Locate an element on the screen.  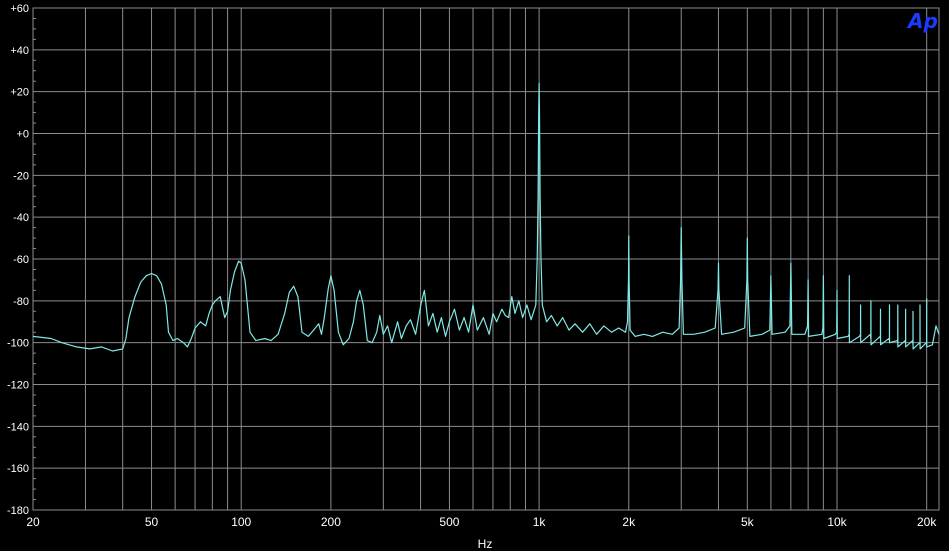
x-tick-label: 20 is located at coordinates (33, 522).